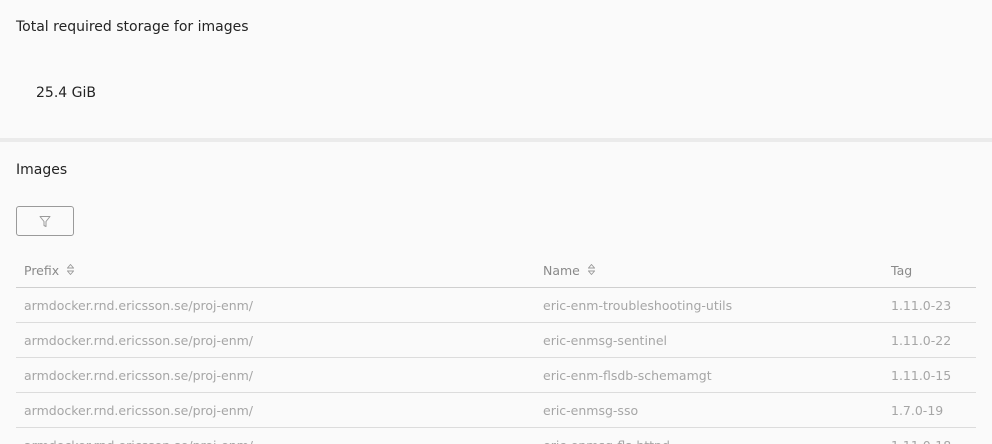 The width and height of the screenshot is (992, 444). I want to click on filter-button, so click(45, 221).